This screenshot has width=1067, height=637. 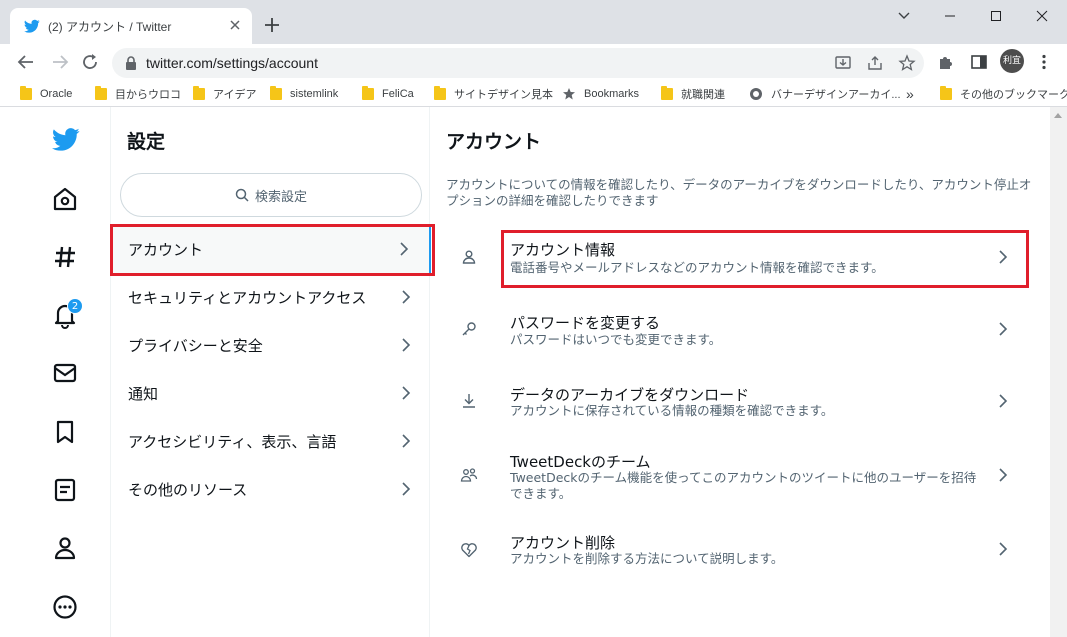 I want to click on bookmark-idea: アイデア, so click(x=224, y=94).